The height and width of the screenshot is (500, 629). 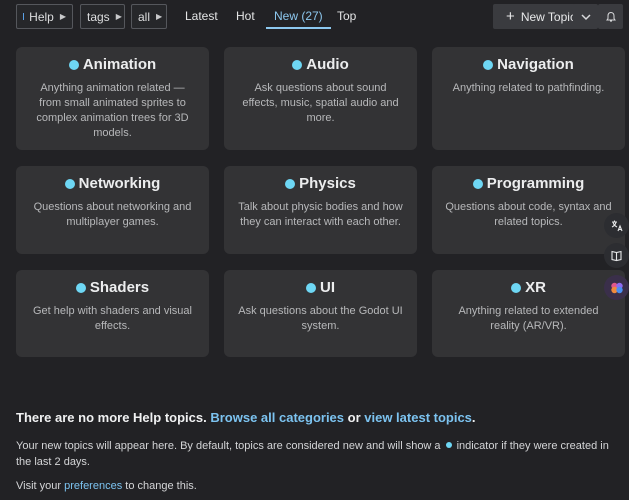 What do you see at coordinates (327, 183) in the screenshot?
I see `category-title: Physics` at bounding box center [327, 183].